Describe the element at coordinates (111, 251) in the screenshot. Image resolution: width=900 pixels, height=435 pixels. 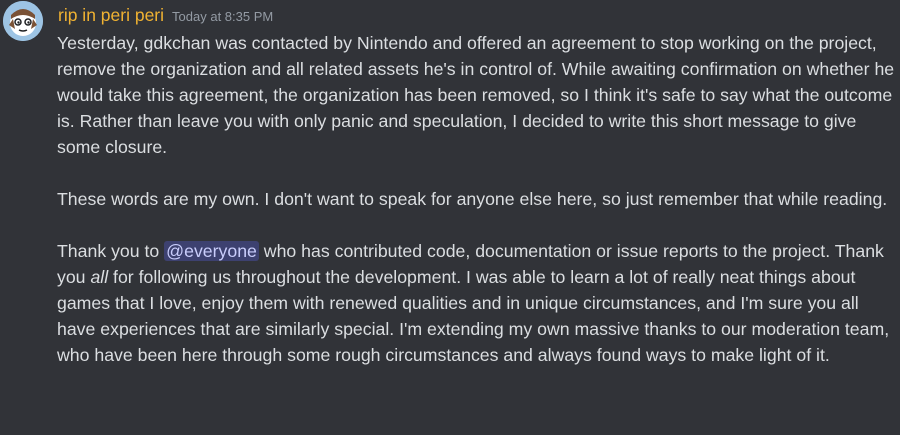
I see `paragraph-3-text-start: Thank you to` at that location.